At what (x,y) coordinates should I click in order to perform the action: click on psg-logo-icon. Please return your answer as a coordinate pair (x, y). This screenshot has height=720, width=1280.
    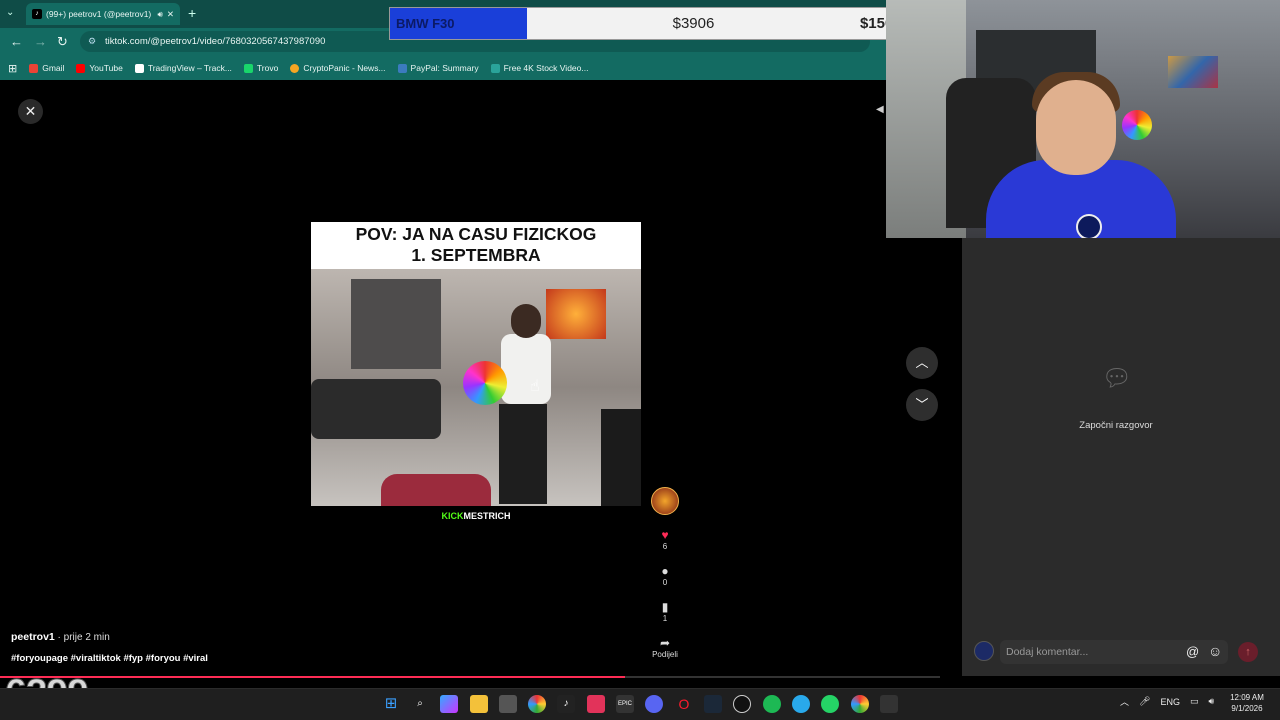
    Looking at the image, I should click on (1089, 226).